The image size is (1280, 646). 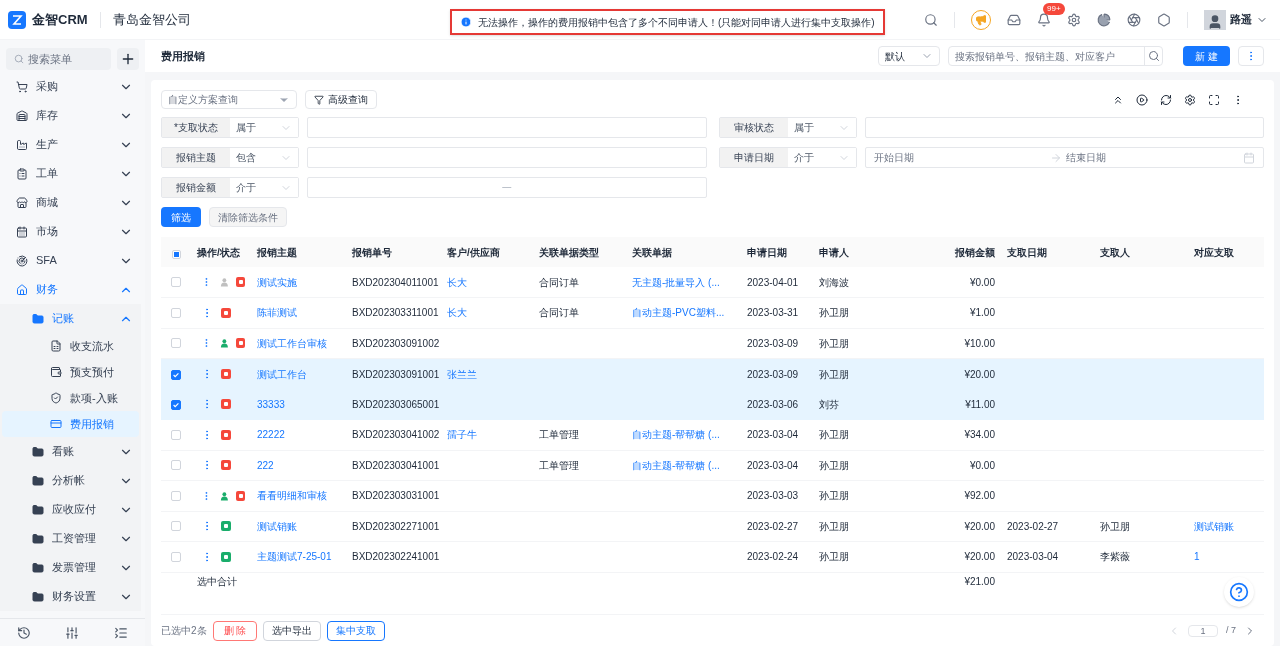 What do you see at coordinates (712, 373) in the screenshot?
I see `table-row: 测试工作台 BXD202303091001 张兰兰 2023-03-09 孙卫朋 ¥20.00` at bounding box center [712, 373].